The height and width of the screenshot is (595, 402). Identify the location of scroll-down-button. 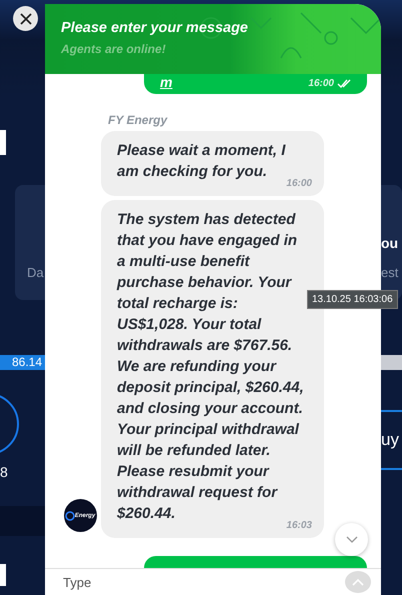
(351, 539).